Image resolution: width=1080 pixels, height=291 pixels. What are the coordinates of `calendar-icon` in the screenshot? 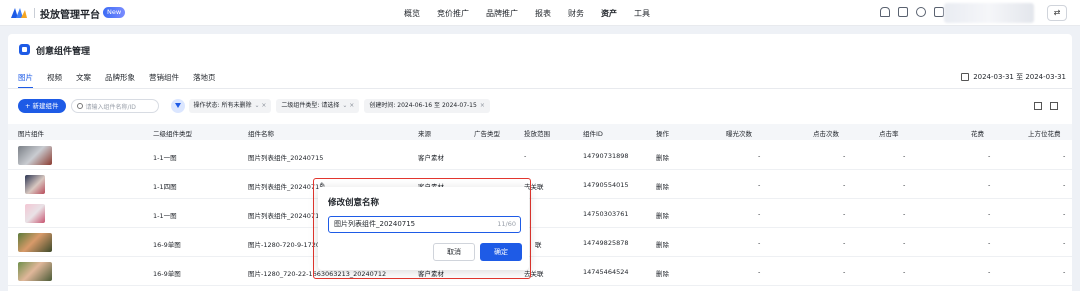 It's located at (965, 77).